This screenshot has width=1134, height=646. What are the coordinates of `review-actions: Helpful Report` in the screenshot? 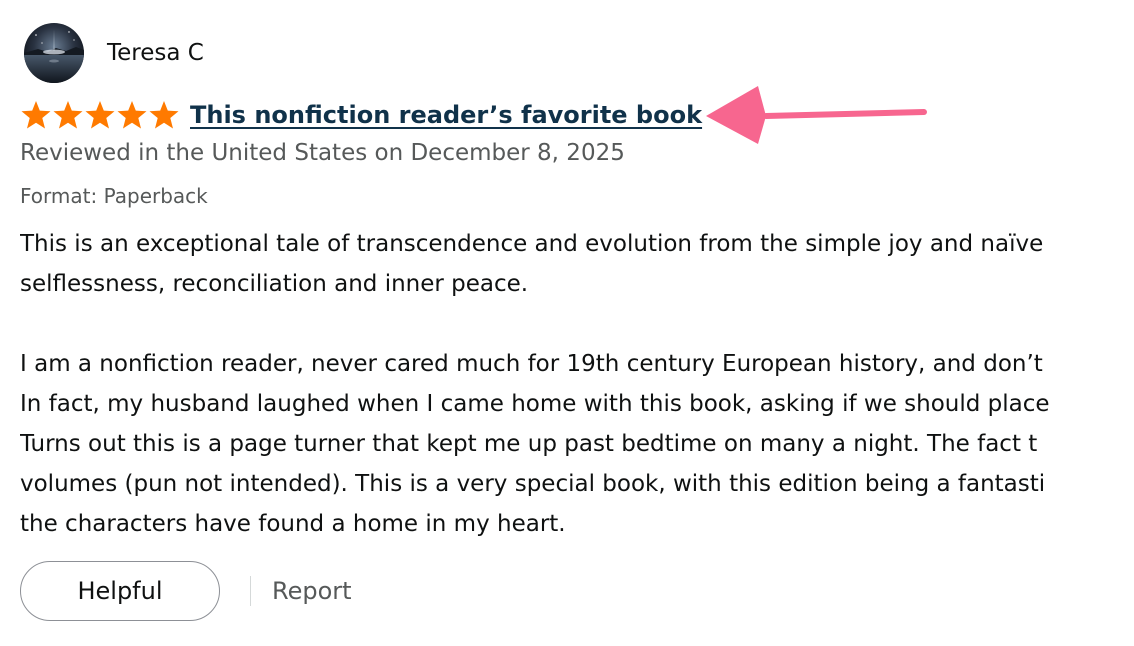 It's located at (186, 591).